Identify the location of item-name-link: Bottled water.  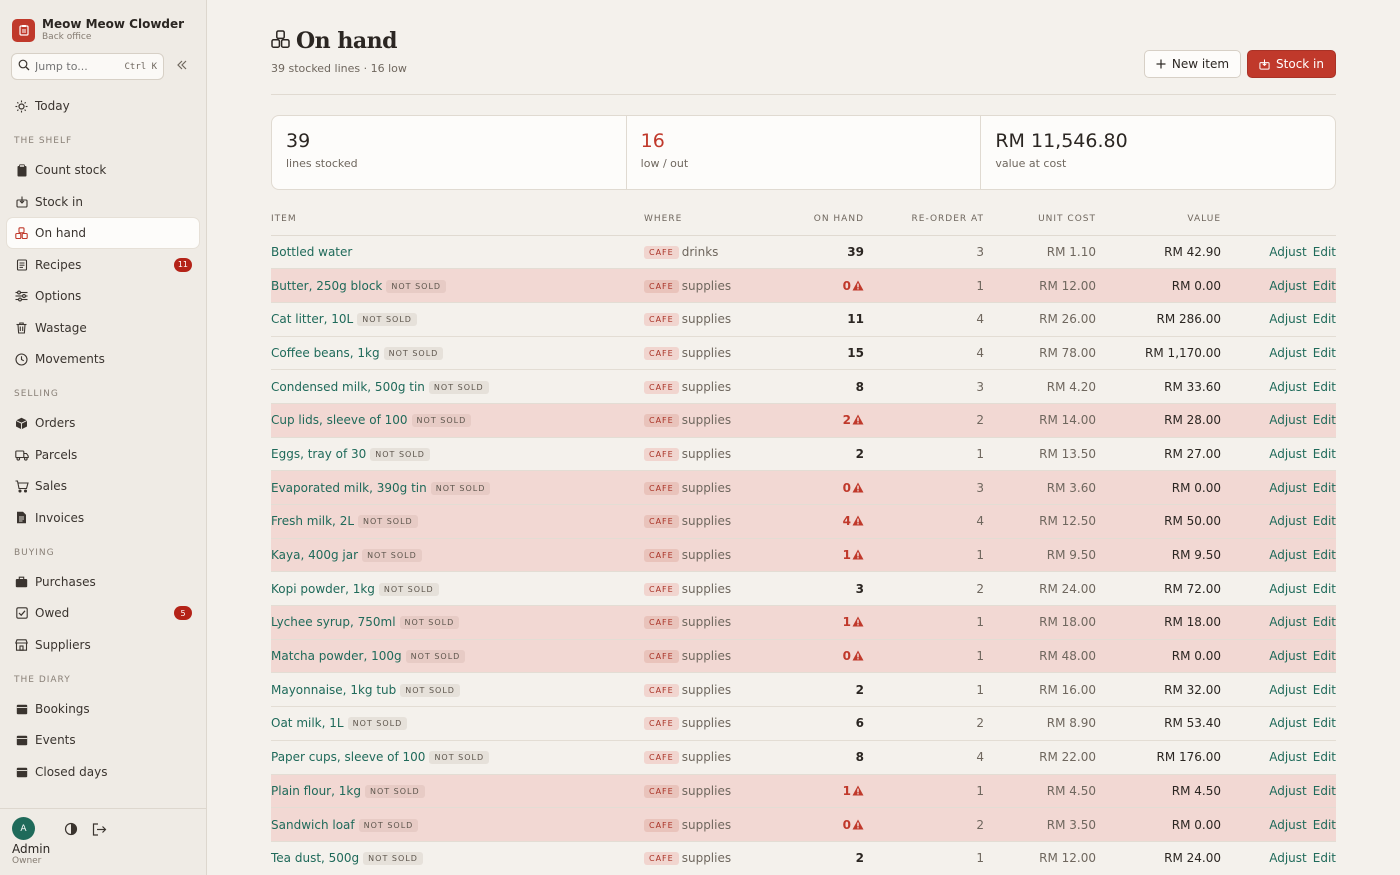
(311, 252).